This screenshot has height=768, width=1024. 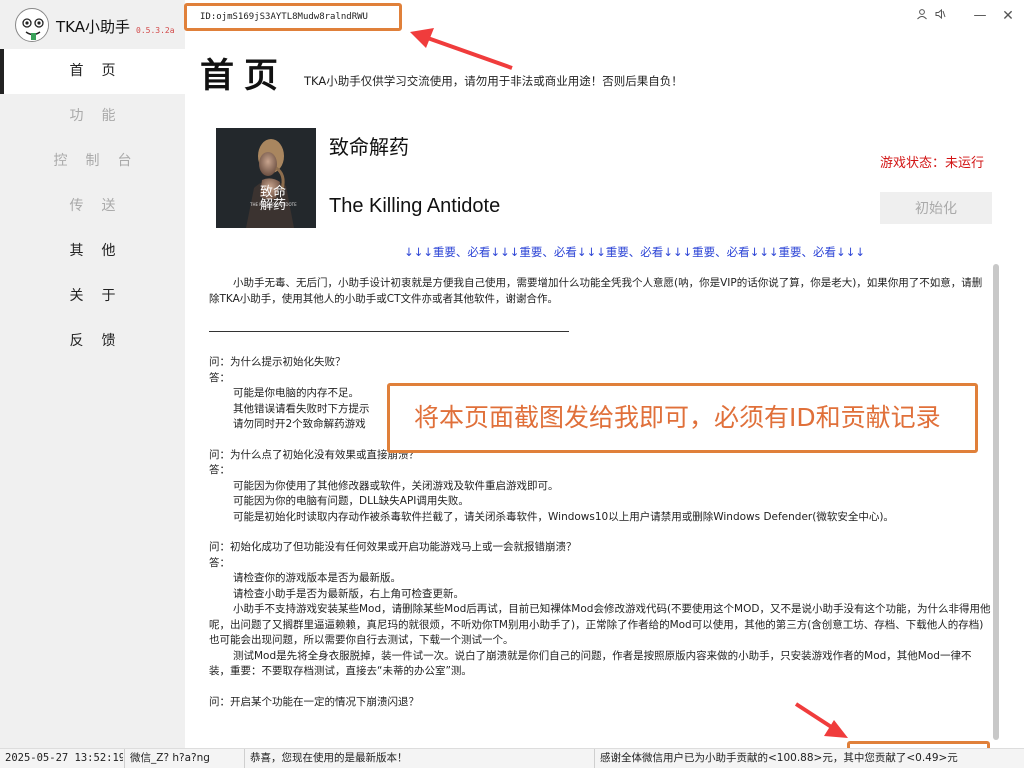 What do you see at coordinates (996, 502) in the screenshot?
I see `content-scrollbar` at bounding box center [996, 502].